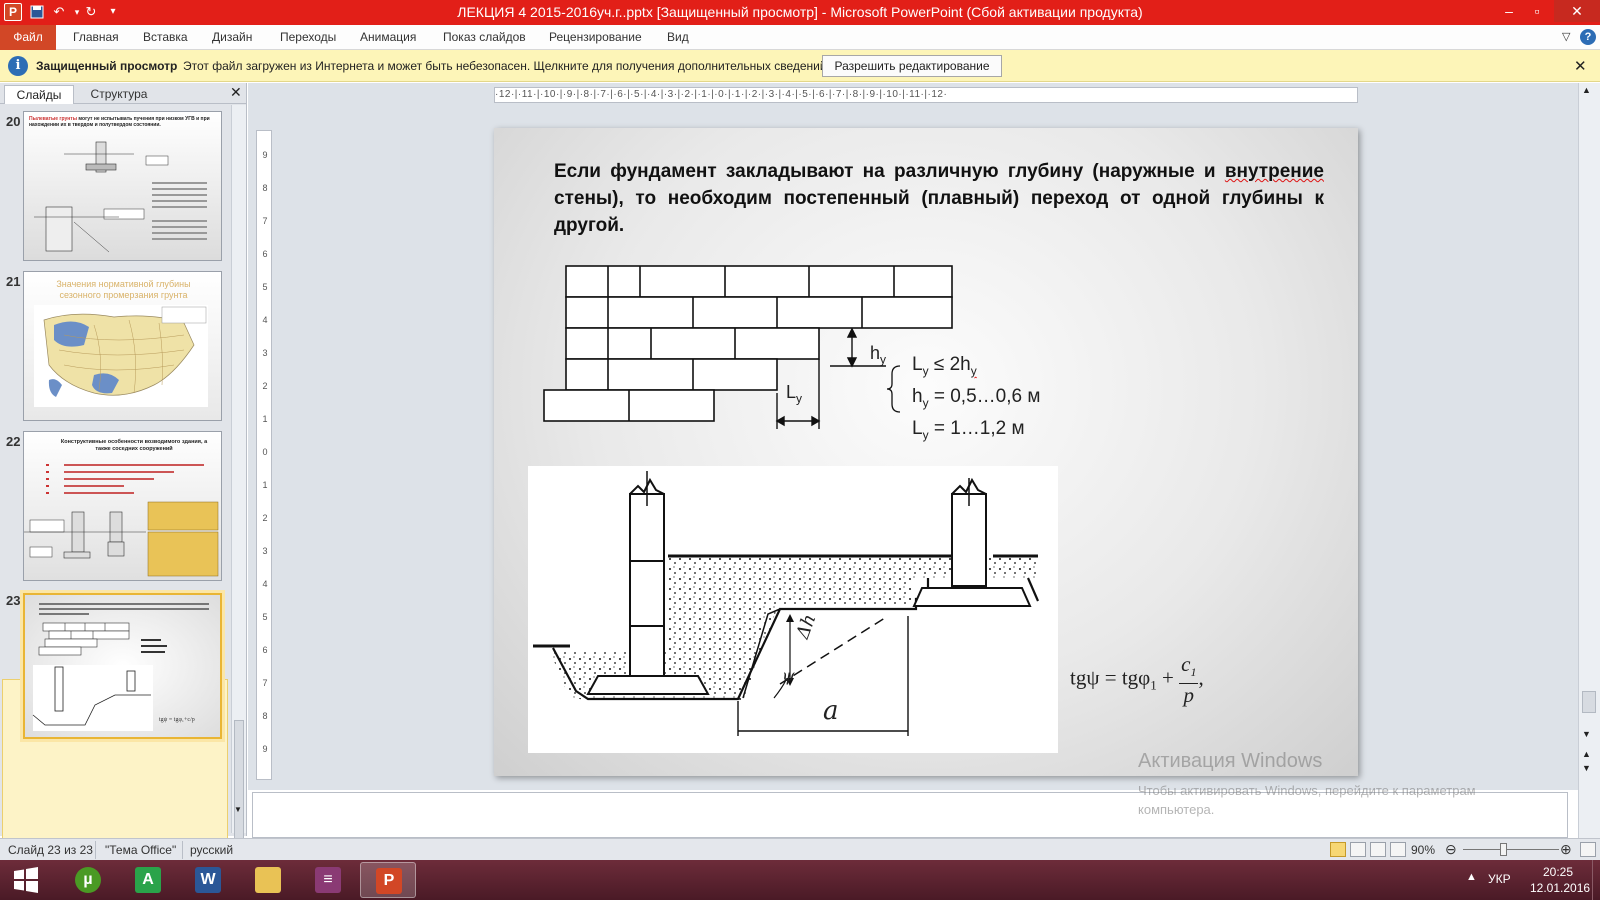 The image size is (1600, 900). I want to click on slide-thumbnail-23: tgψ = tgφ₁+c/p, so click(122, 666).